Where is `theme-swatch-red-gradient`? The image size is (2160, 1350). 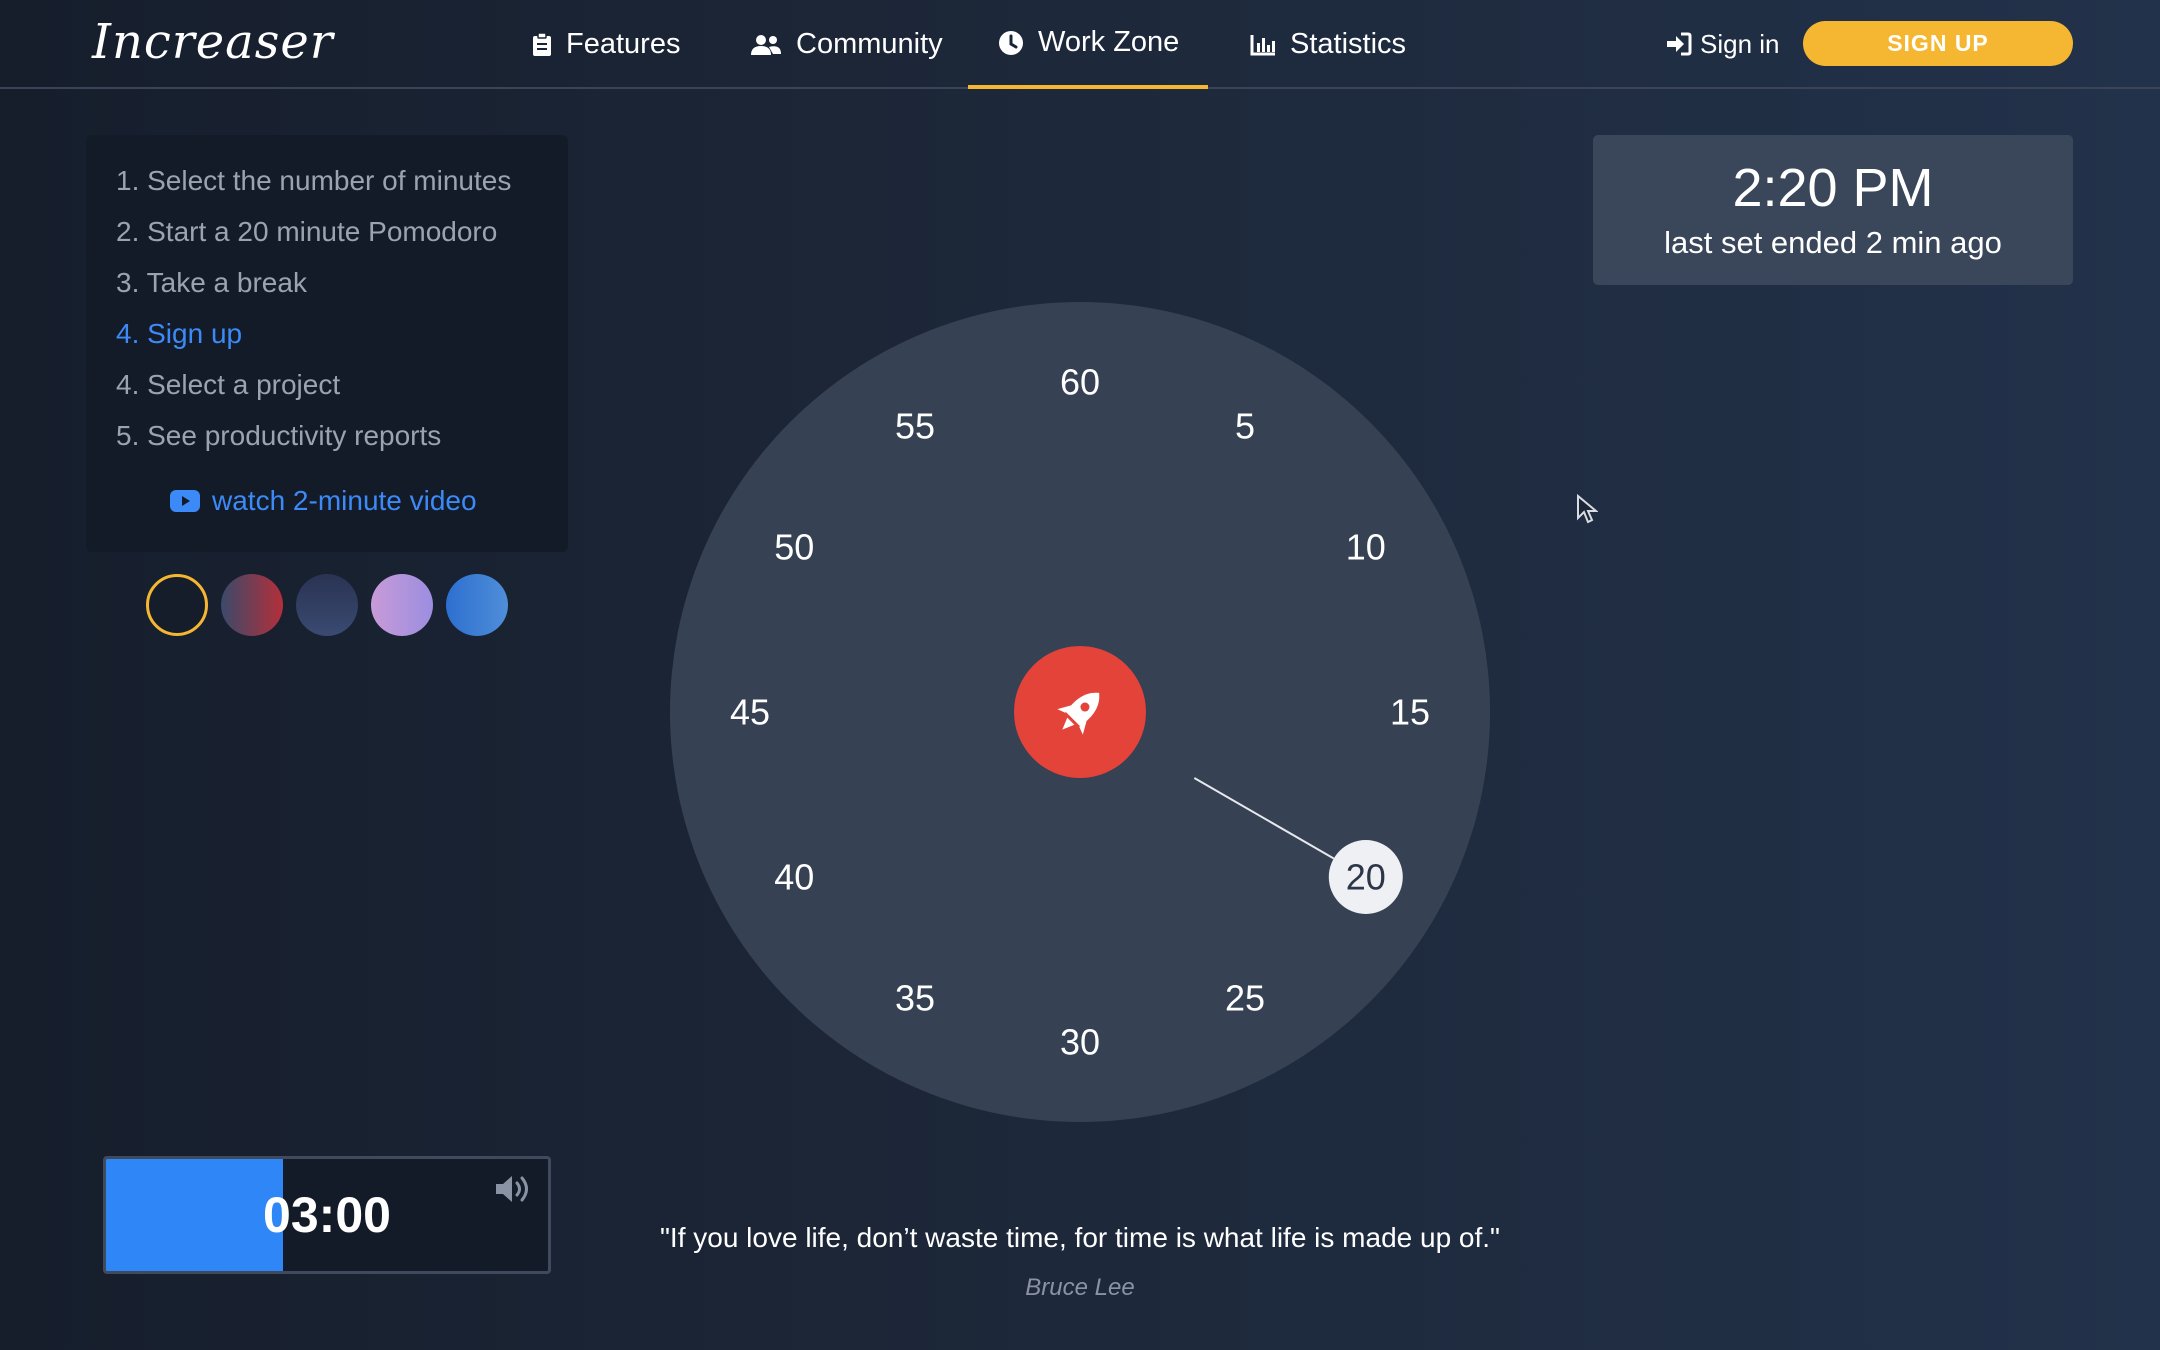 theme-swatch-red-gradient is located at coordinates (252, 605).